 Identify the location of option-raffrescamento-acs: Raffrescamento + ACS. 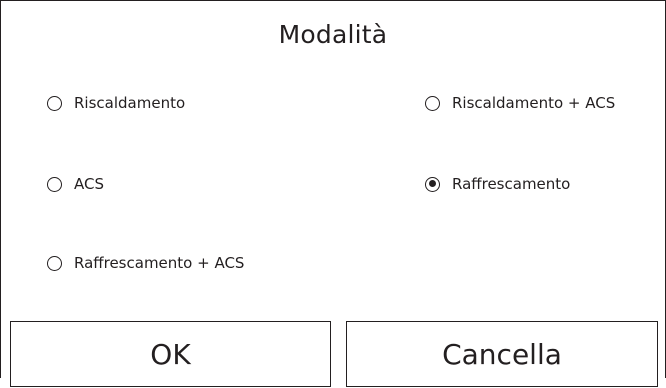
(145, 263).